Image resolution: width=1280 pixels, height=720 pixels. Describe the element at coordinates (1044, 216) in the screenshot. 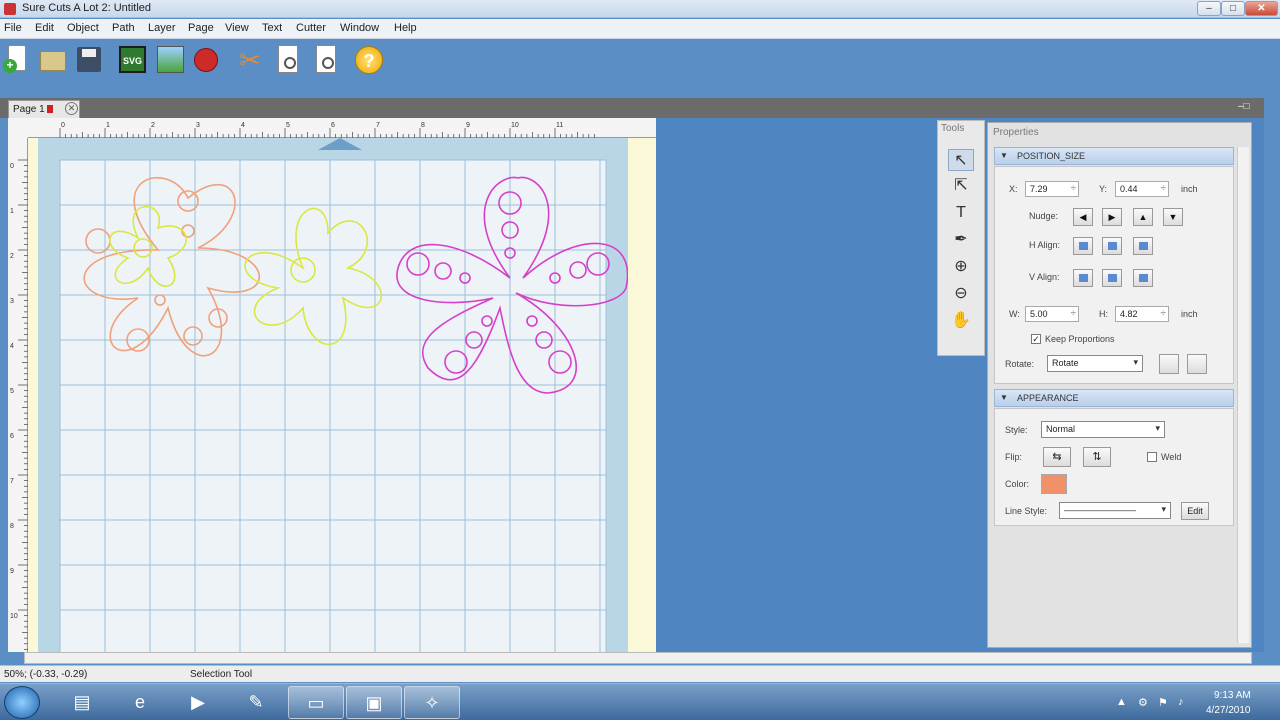

I see `nudge-label: Nudge:` at that location.